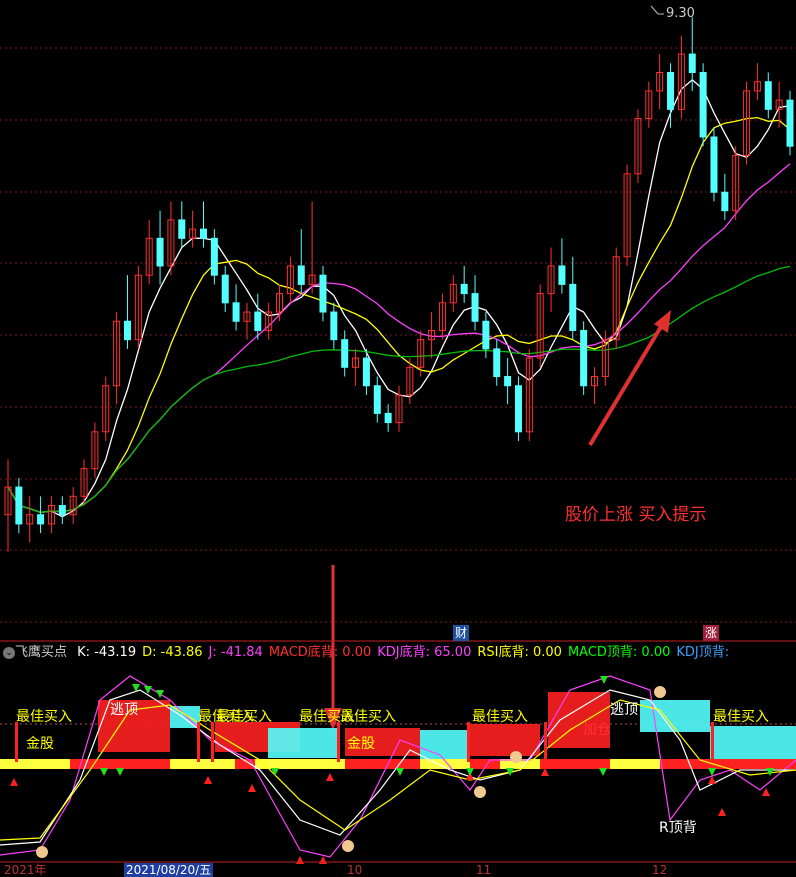  Describe the element at coordinates (703, 652) in the screenshot. I see `indicator-field: KDJ顶背:` at that location.